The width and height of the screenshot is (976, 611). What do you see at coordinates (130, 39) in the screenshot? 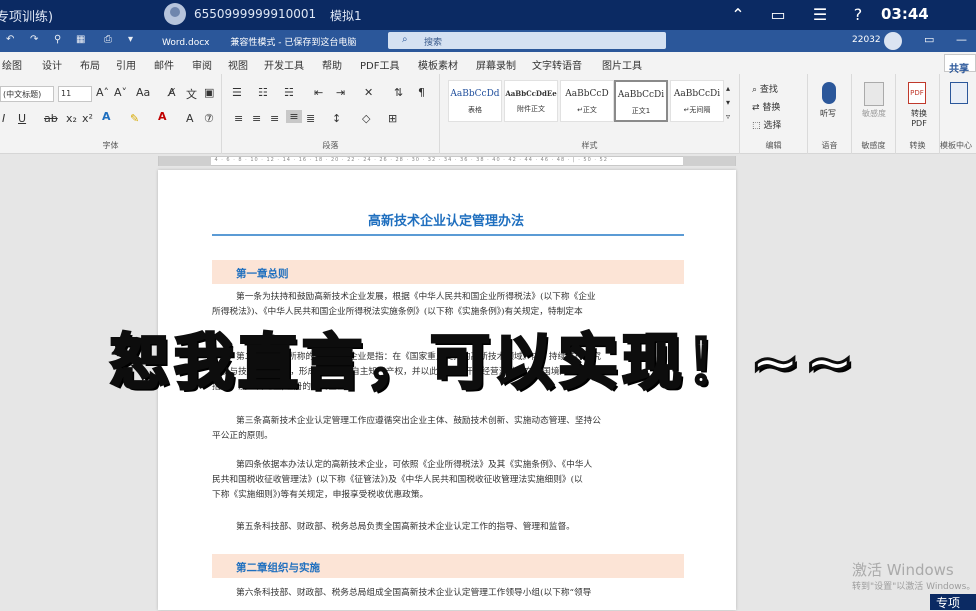
I see `customize-icon: ▾` at bounding box center [130, 39].